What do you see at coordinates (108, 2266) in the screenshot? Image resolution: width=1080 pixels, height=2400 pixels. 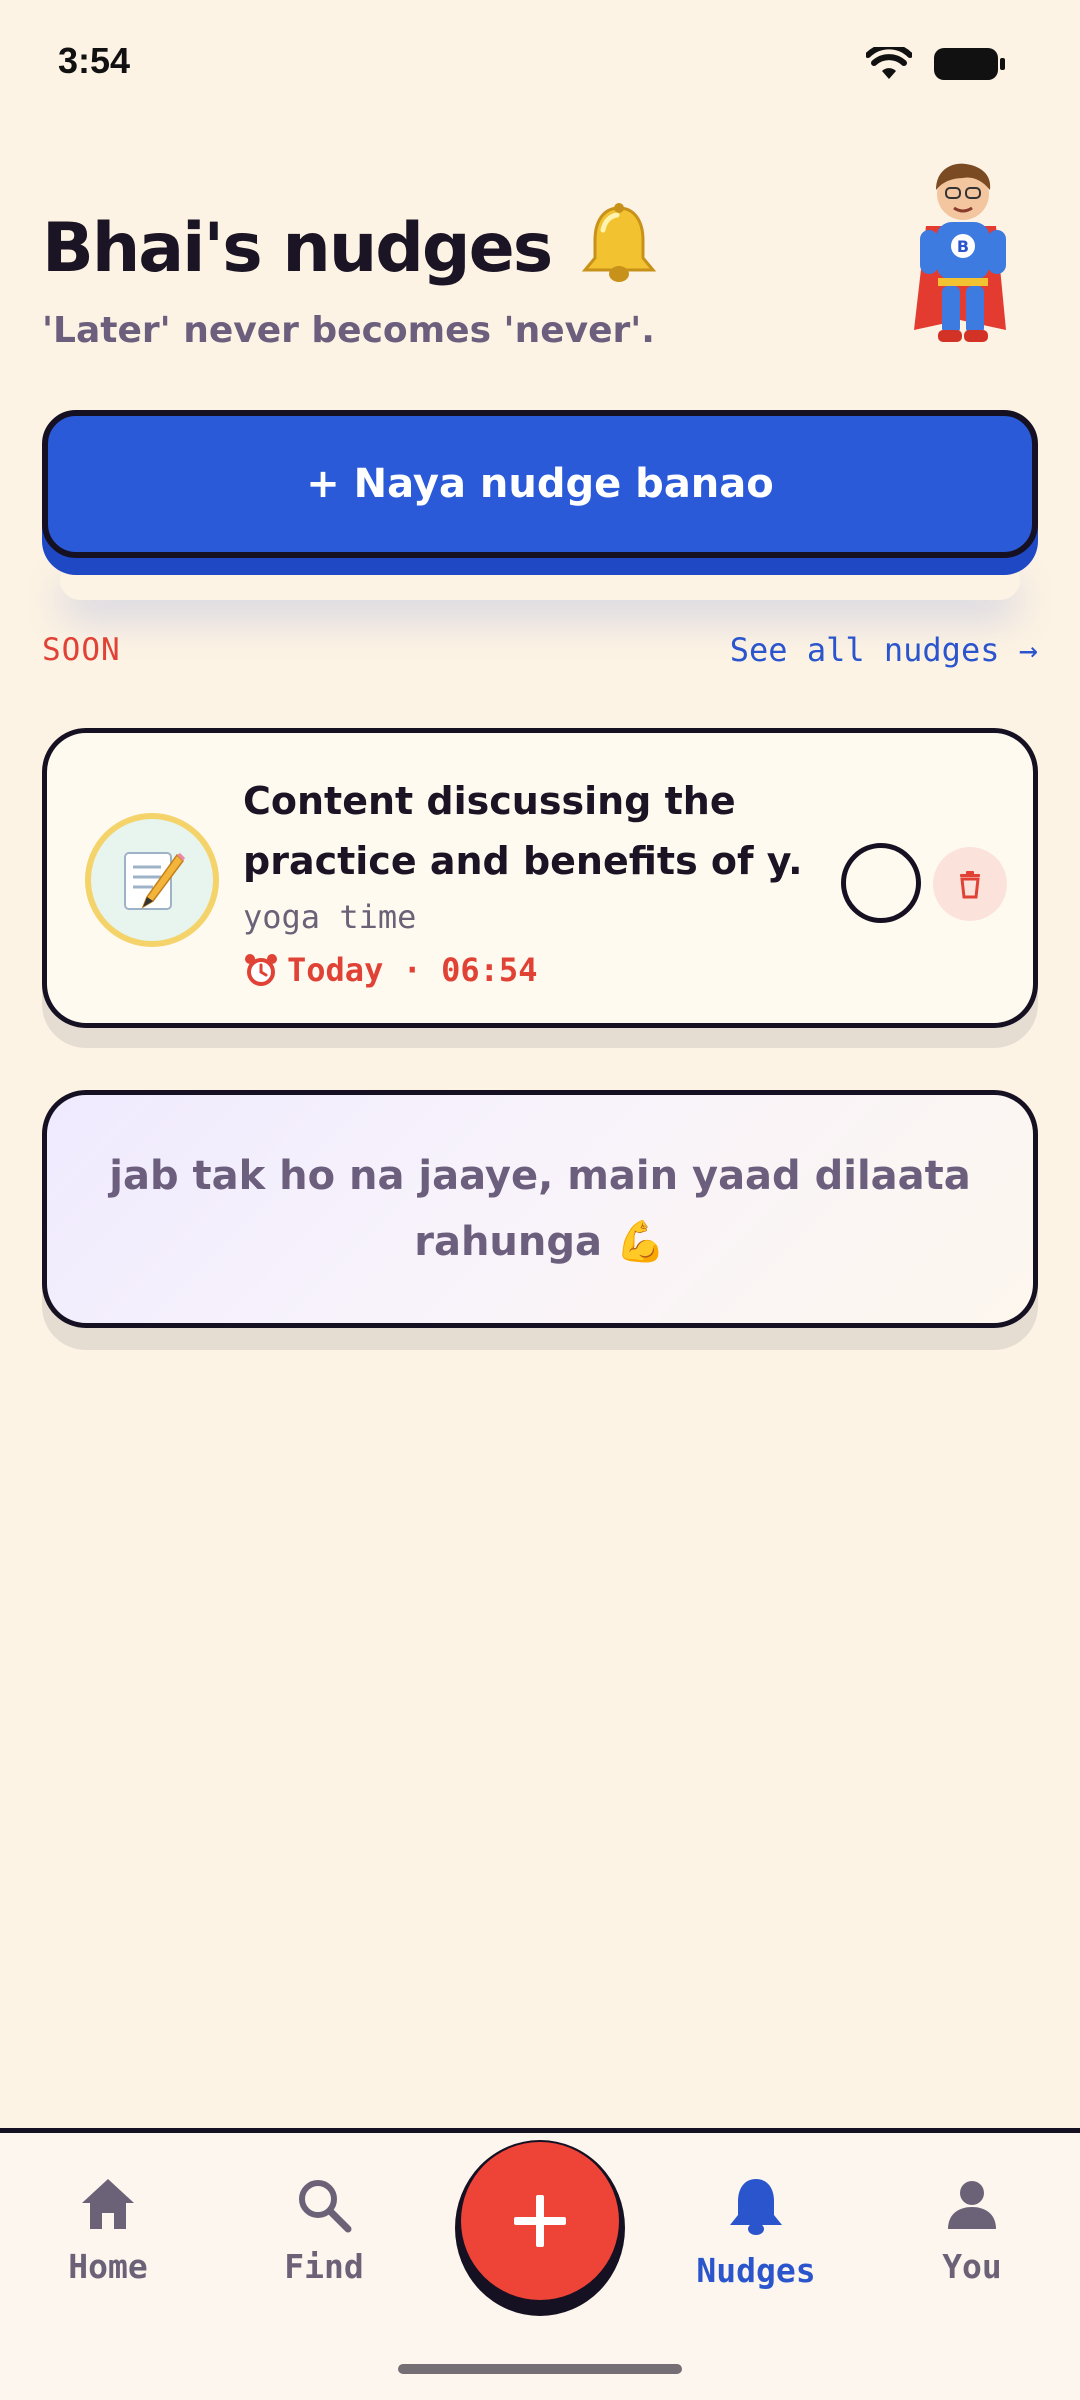 I see `nav-label-home: Home` at bounding box center [108, 2266].